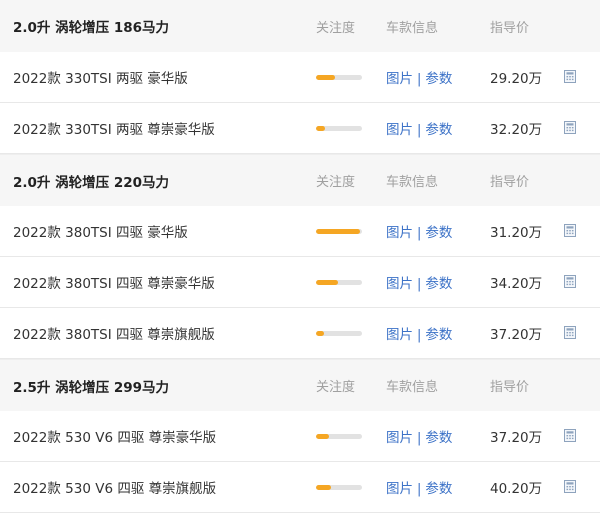 Image resolution: width=600 pixels, height=513 pixels. Describe the element at coordinates (300, 26) in the screenshot. I see `group-header: 2.0升 涡轮增压 186马力 关注度 车款信息 指导价` at that location.